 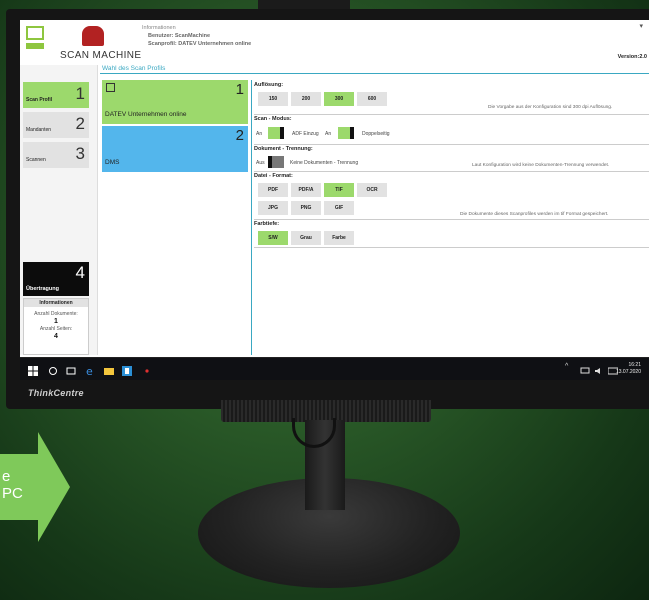 I want to click on arrow-text-2: PC, so click(x=12, y=493).